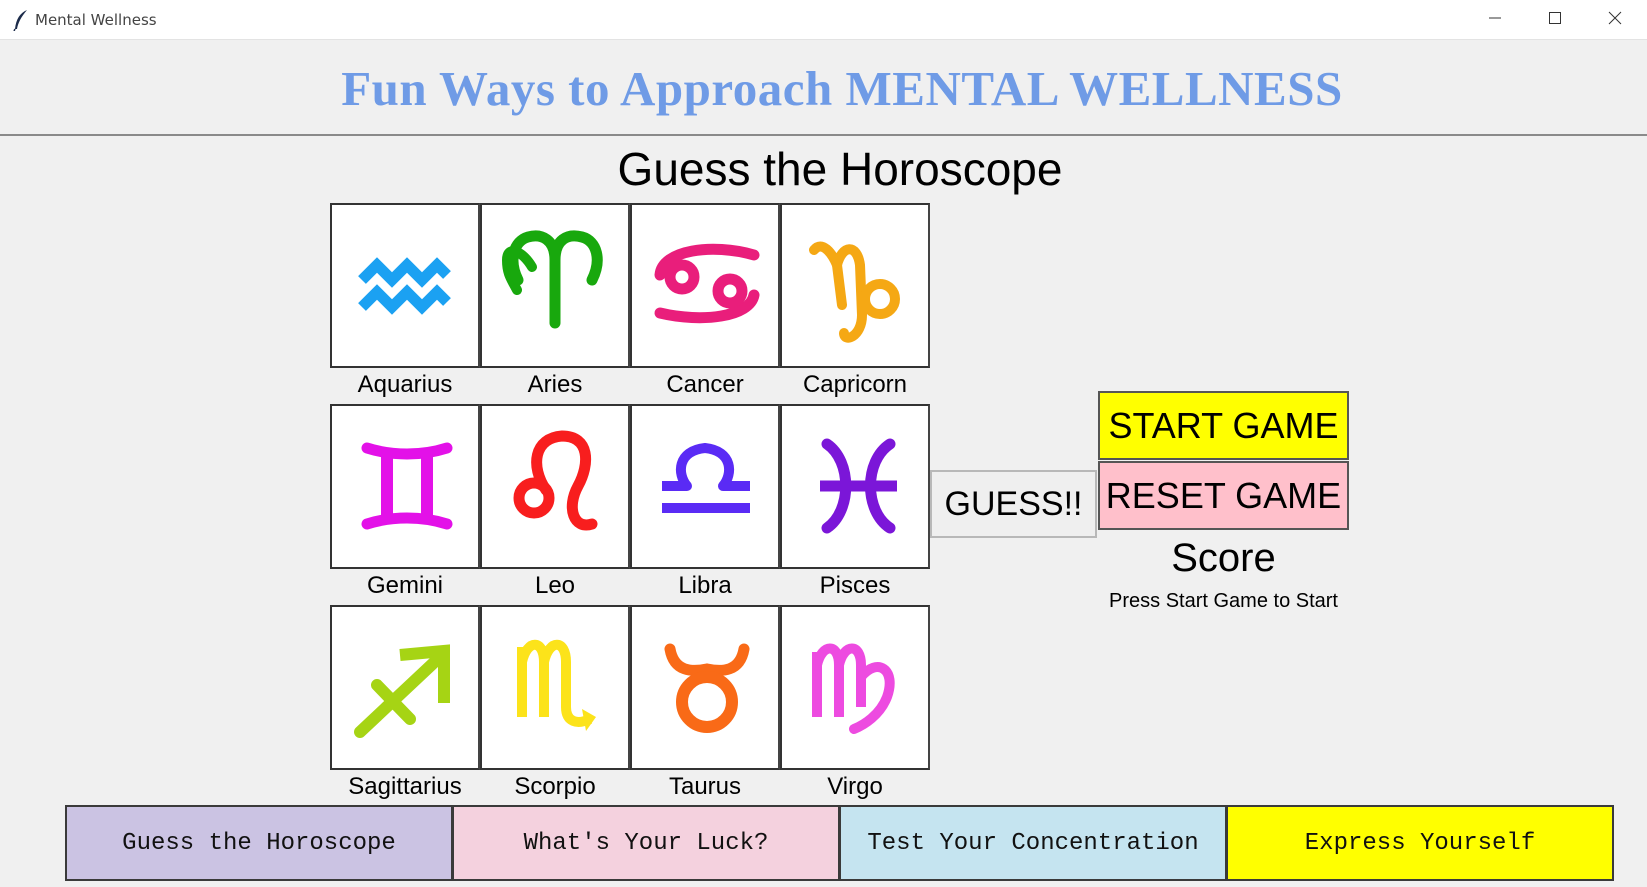 The height and width of the screenshot is (887, 1647). I want to click on maximize-button, so click(1555, 20).